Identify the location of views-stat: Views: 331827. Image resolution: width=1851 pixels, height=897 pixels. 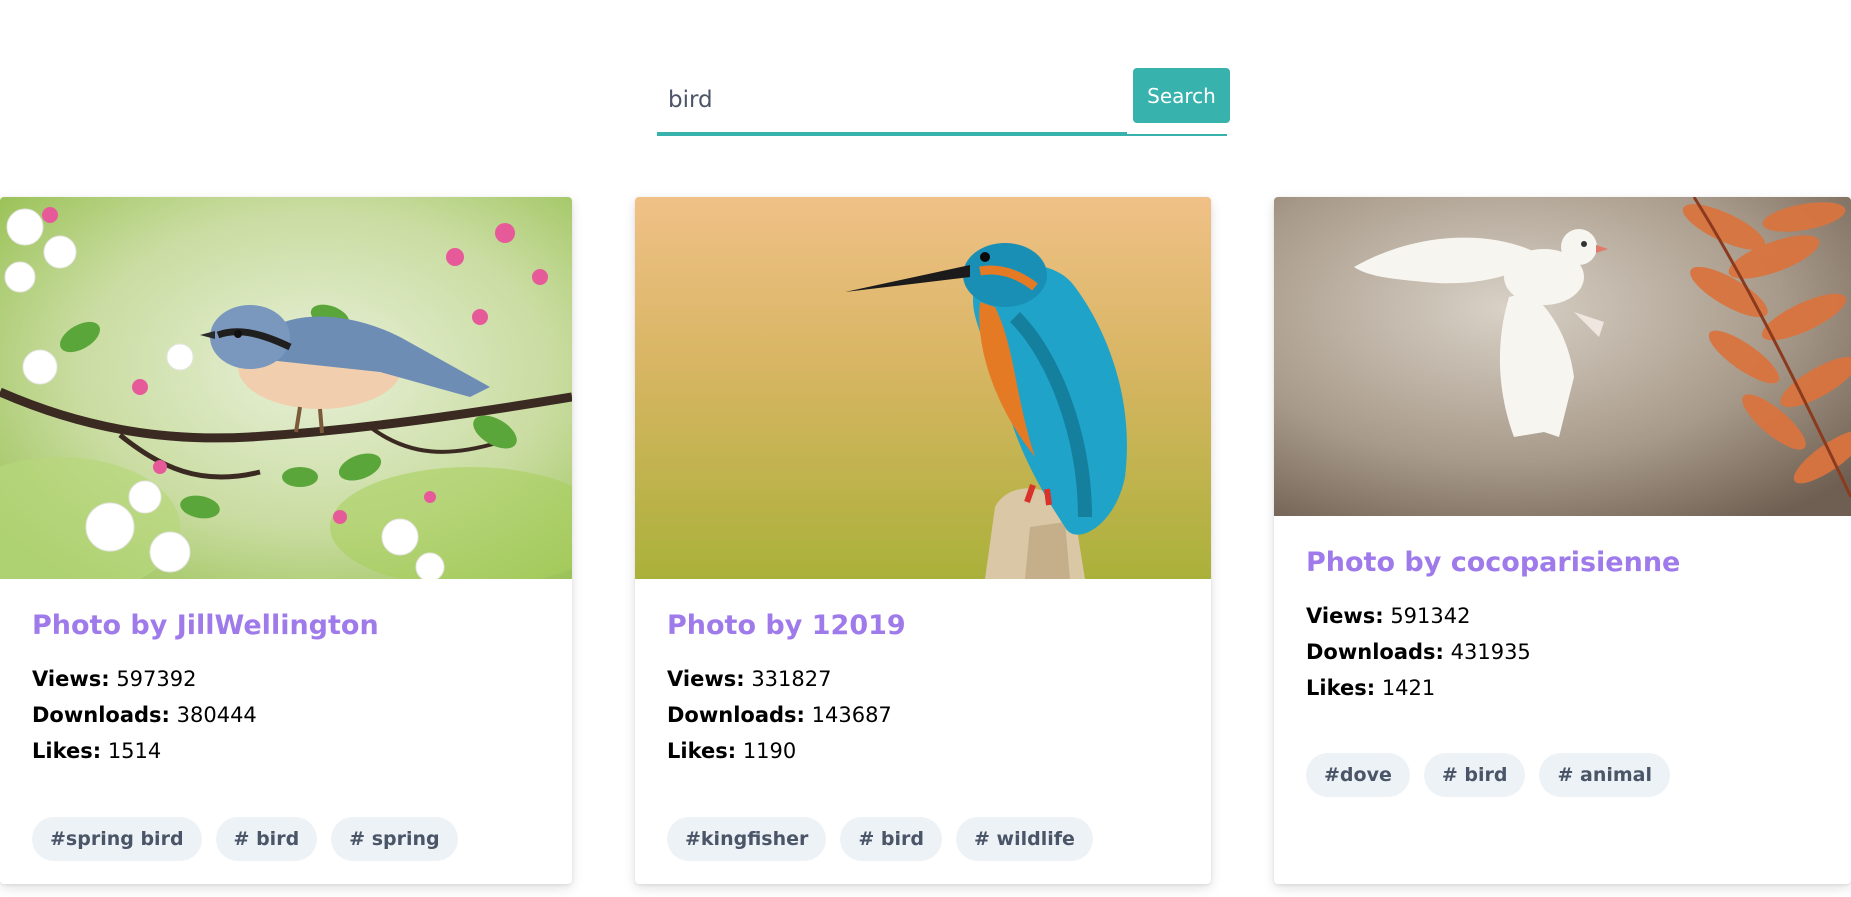
(929, 679).